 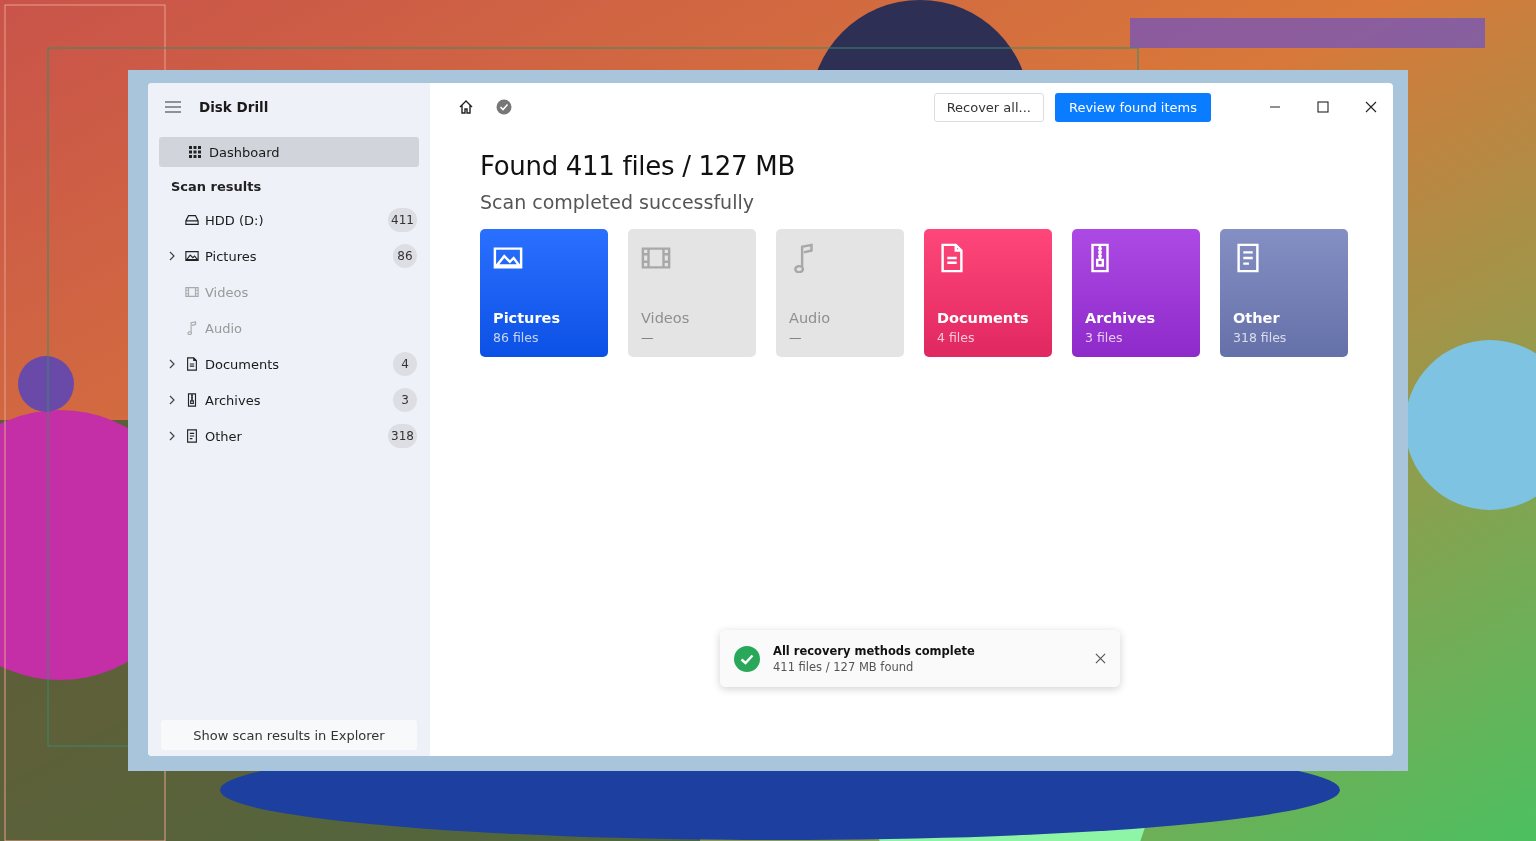 I want to click on app-title: Disk Drill, so click(x=234, y=107).